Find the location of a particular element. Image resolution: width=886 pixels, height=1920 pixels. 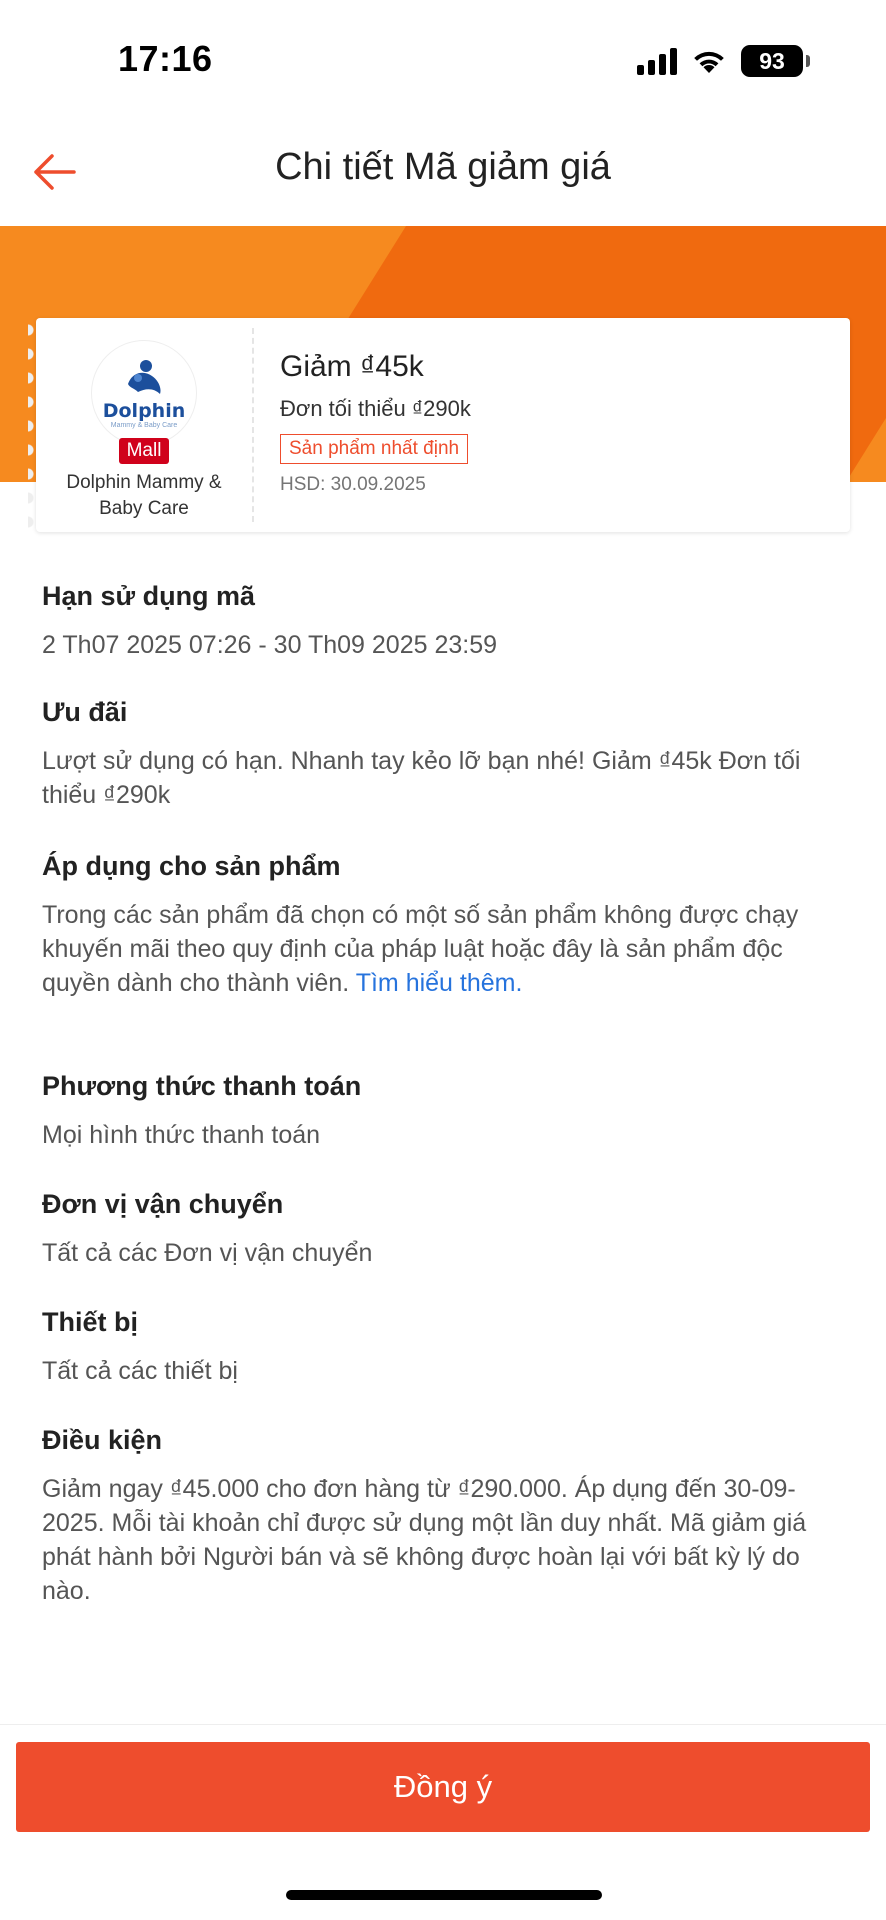

page-title: Chi tiết Mã giảm giá is located at coordinates (443, 167).